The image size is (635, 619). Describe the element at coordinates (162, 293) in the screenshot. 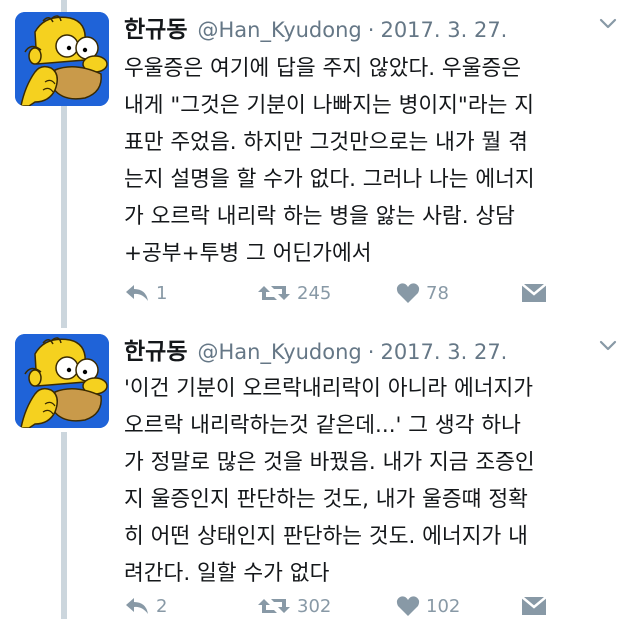

I see `reply-count: 1` at that location.